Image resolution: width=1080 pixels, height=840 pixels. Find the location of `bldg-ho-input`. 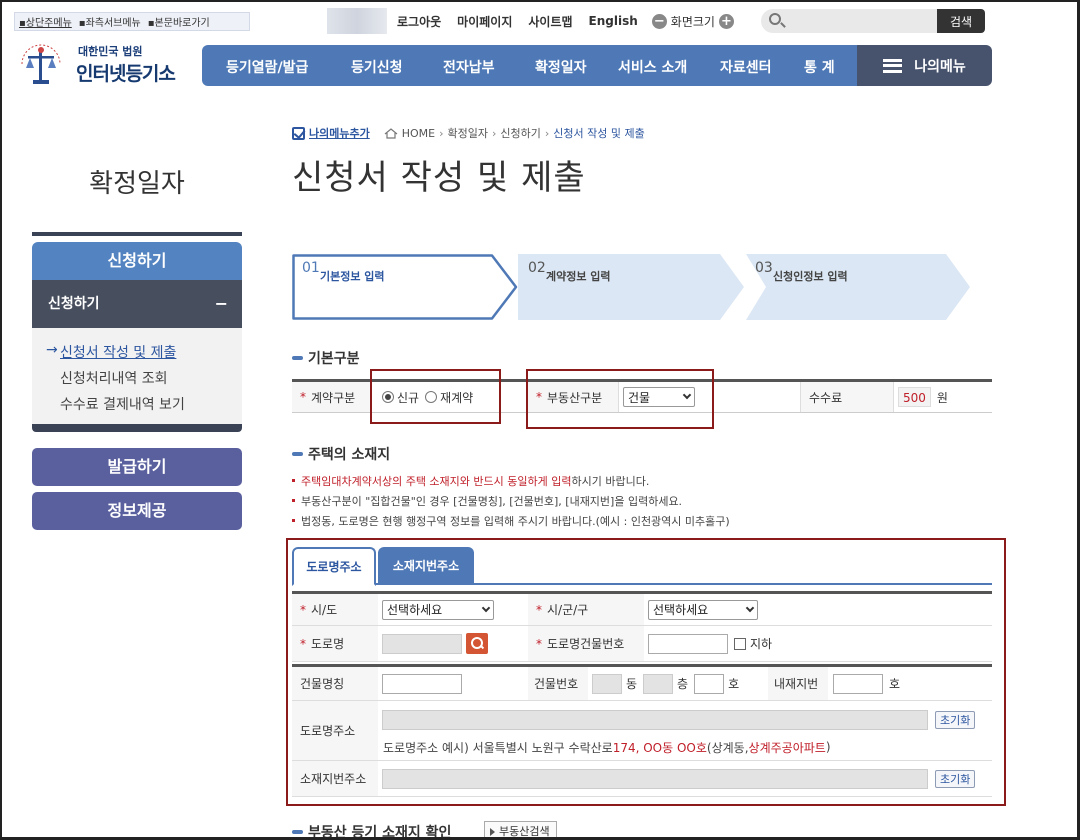

bldg-ho-input is located at coordinates (709, 683).